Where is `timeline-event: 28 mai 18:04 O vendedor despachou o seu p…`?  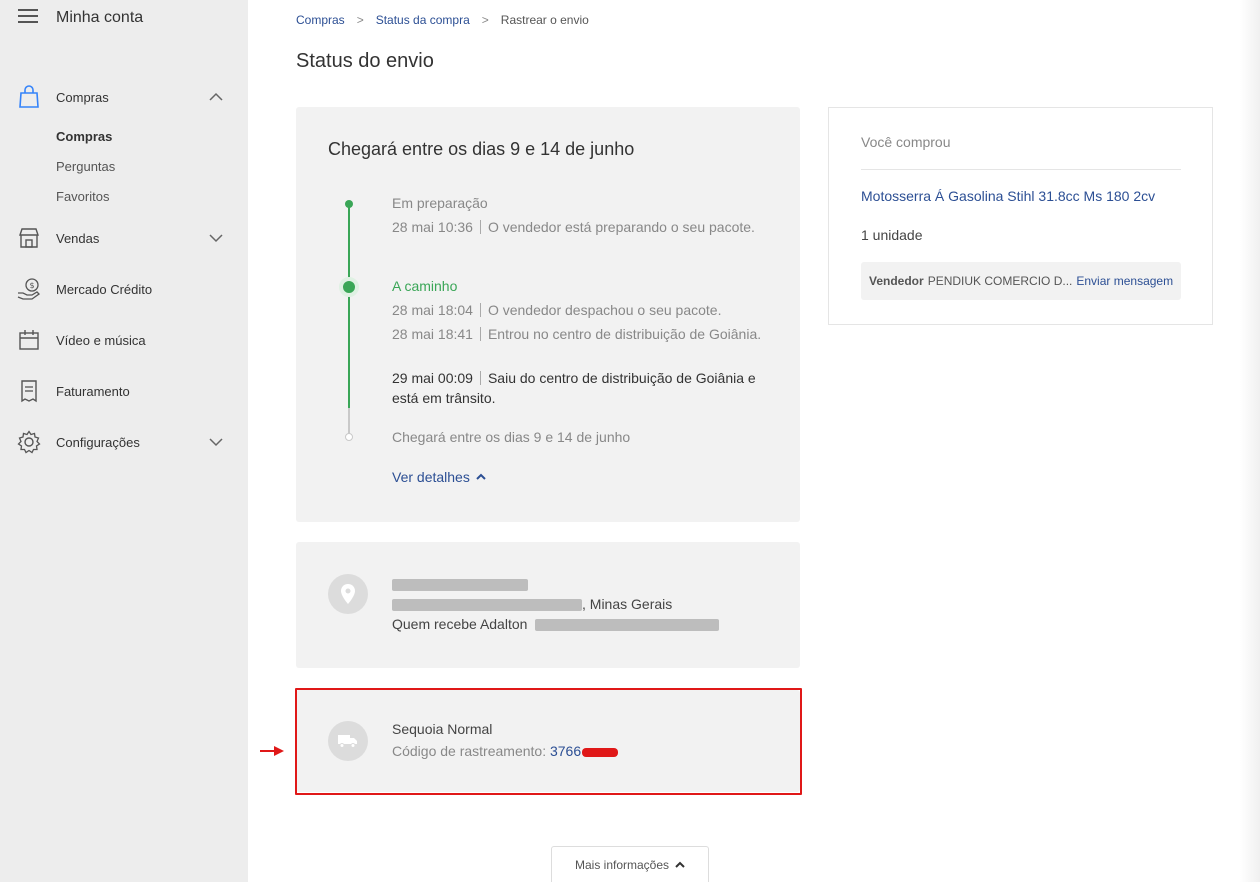
timeline-event: 28 mai 18:04 O vendedor despachou o seu p… is located at coordinates (577, 310).